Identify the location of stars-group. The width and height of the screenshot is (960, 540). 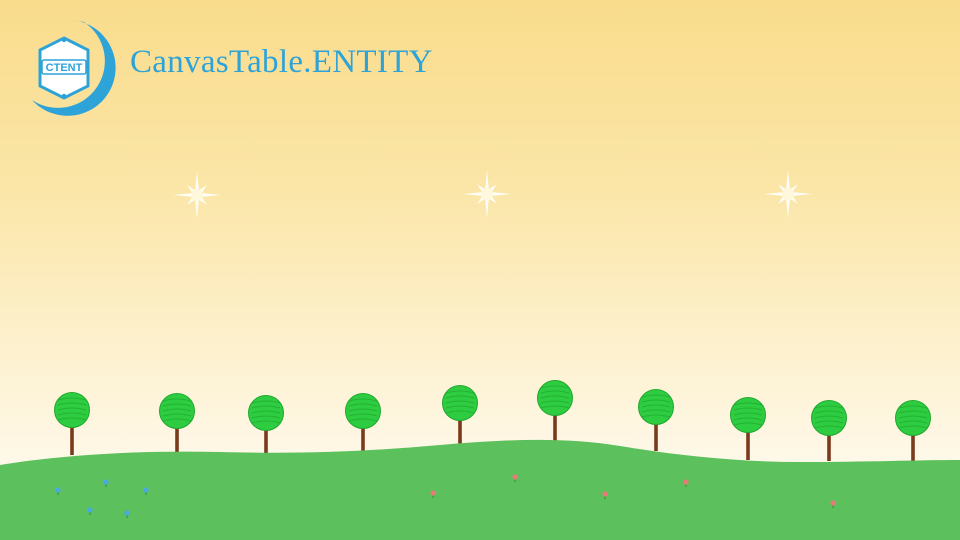
(492, 194).